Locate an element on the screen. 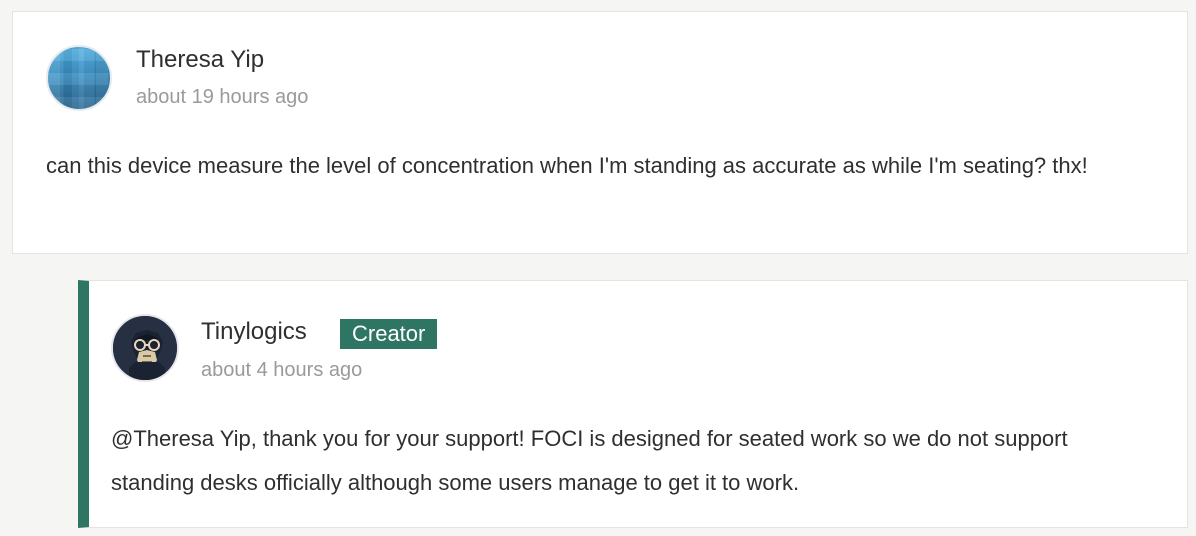 The height and width of the screenshot is (536, 1196). comment-author-name: Theresa Yip is located at coordinates (200, 60).